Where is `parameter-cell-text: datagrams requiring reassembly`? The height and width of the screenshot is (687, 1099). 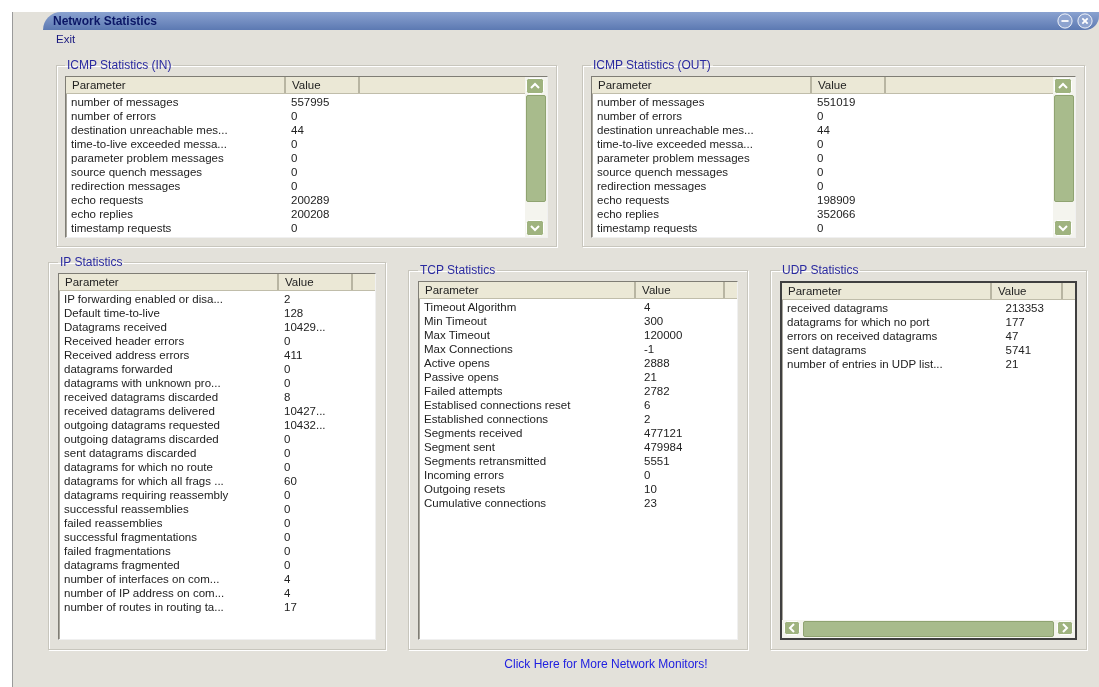 parameter-cell-text: datagrams requiring reassembly is located at coordinates (147, 495).